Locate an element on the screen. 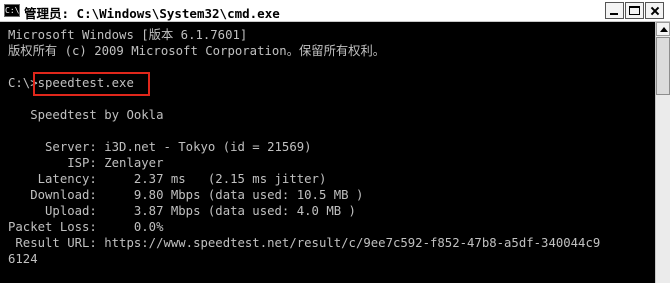 Image resolution: width=670 pixels, height=283 pixels. maximize-button is located at coordinates (634, 10).